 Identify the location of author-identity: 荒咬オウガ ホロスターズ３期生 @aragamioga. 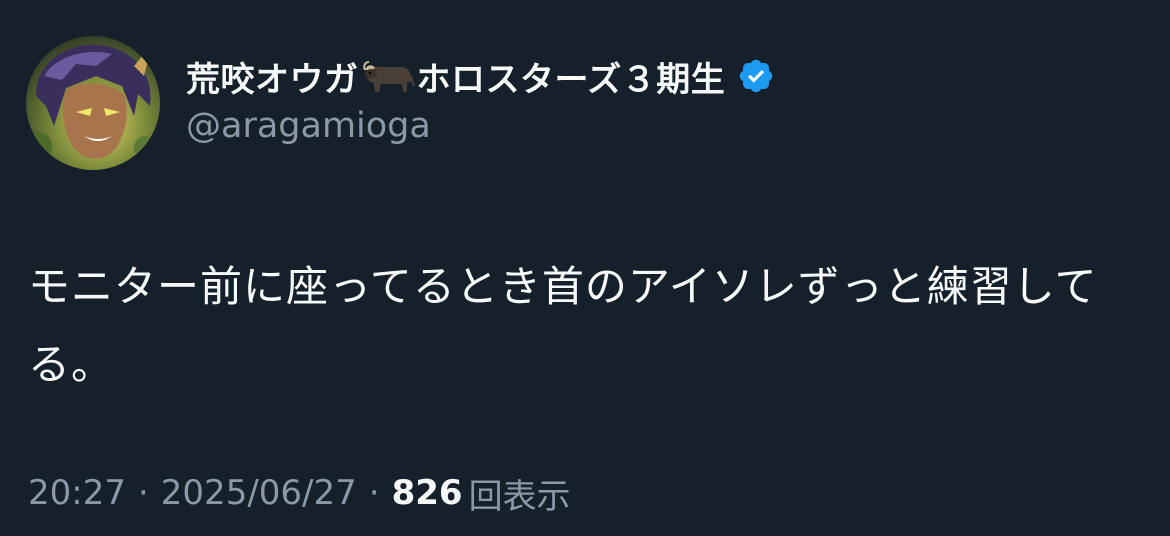
(480, 91).